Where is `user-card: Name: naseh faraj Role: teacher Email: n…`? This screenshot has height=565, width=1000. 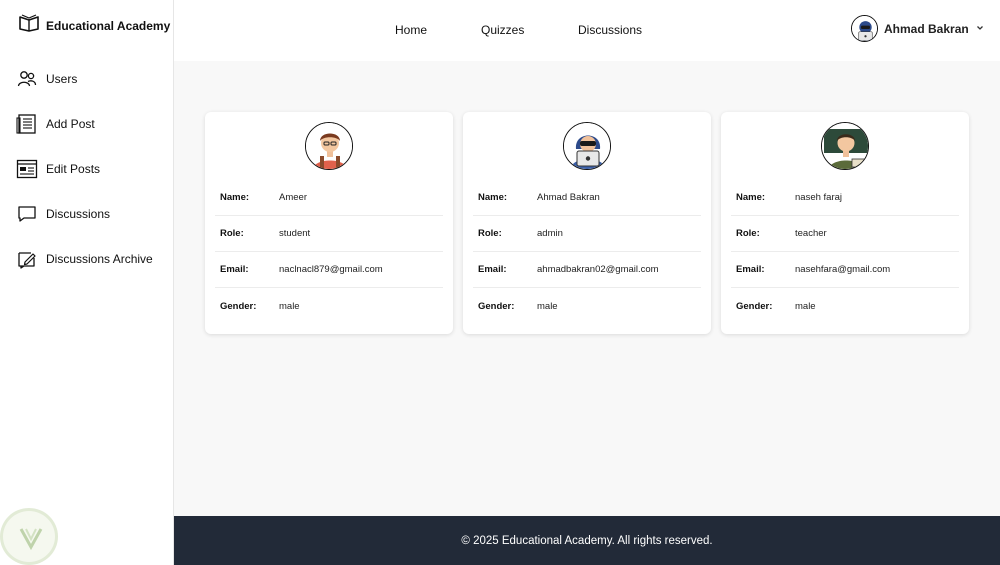 user-card: Name: naseh faraj Role: teacher Email: n… is located at coordinates (845, 223).